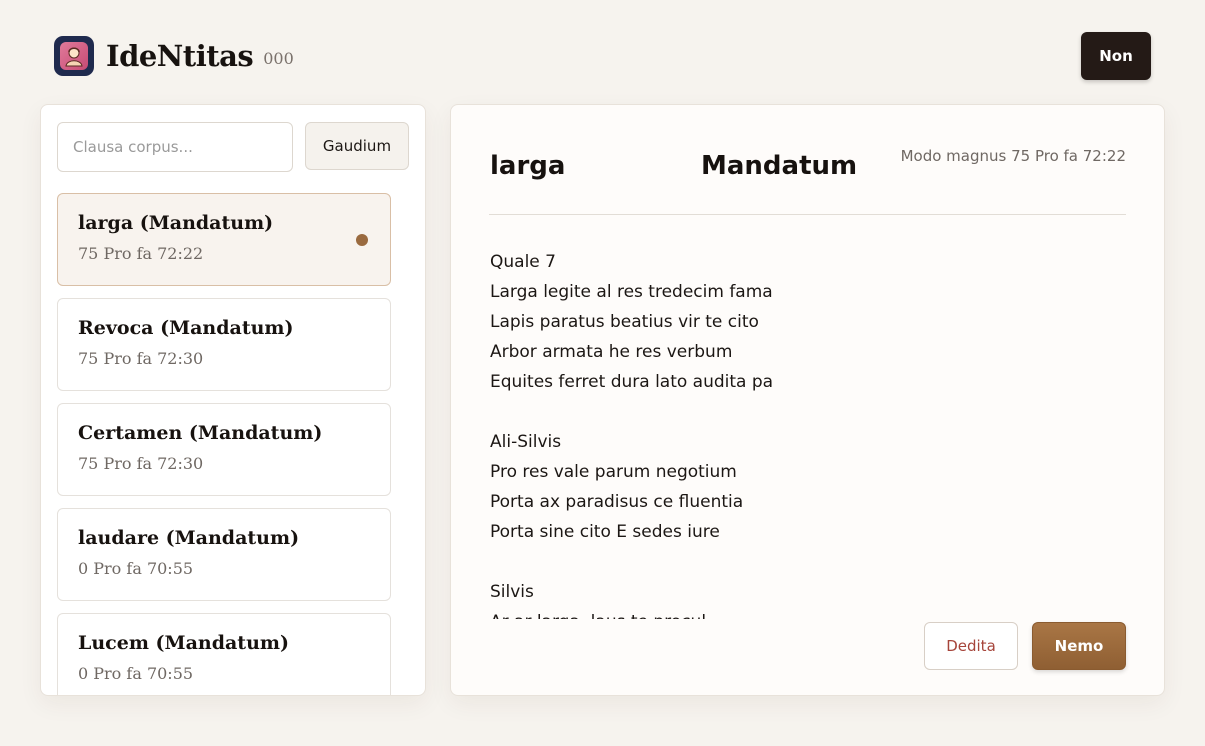 The width and height of the screenshot is (1205, 746). I want to click on search-input, so click(175, 147).